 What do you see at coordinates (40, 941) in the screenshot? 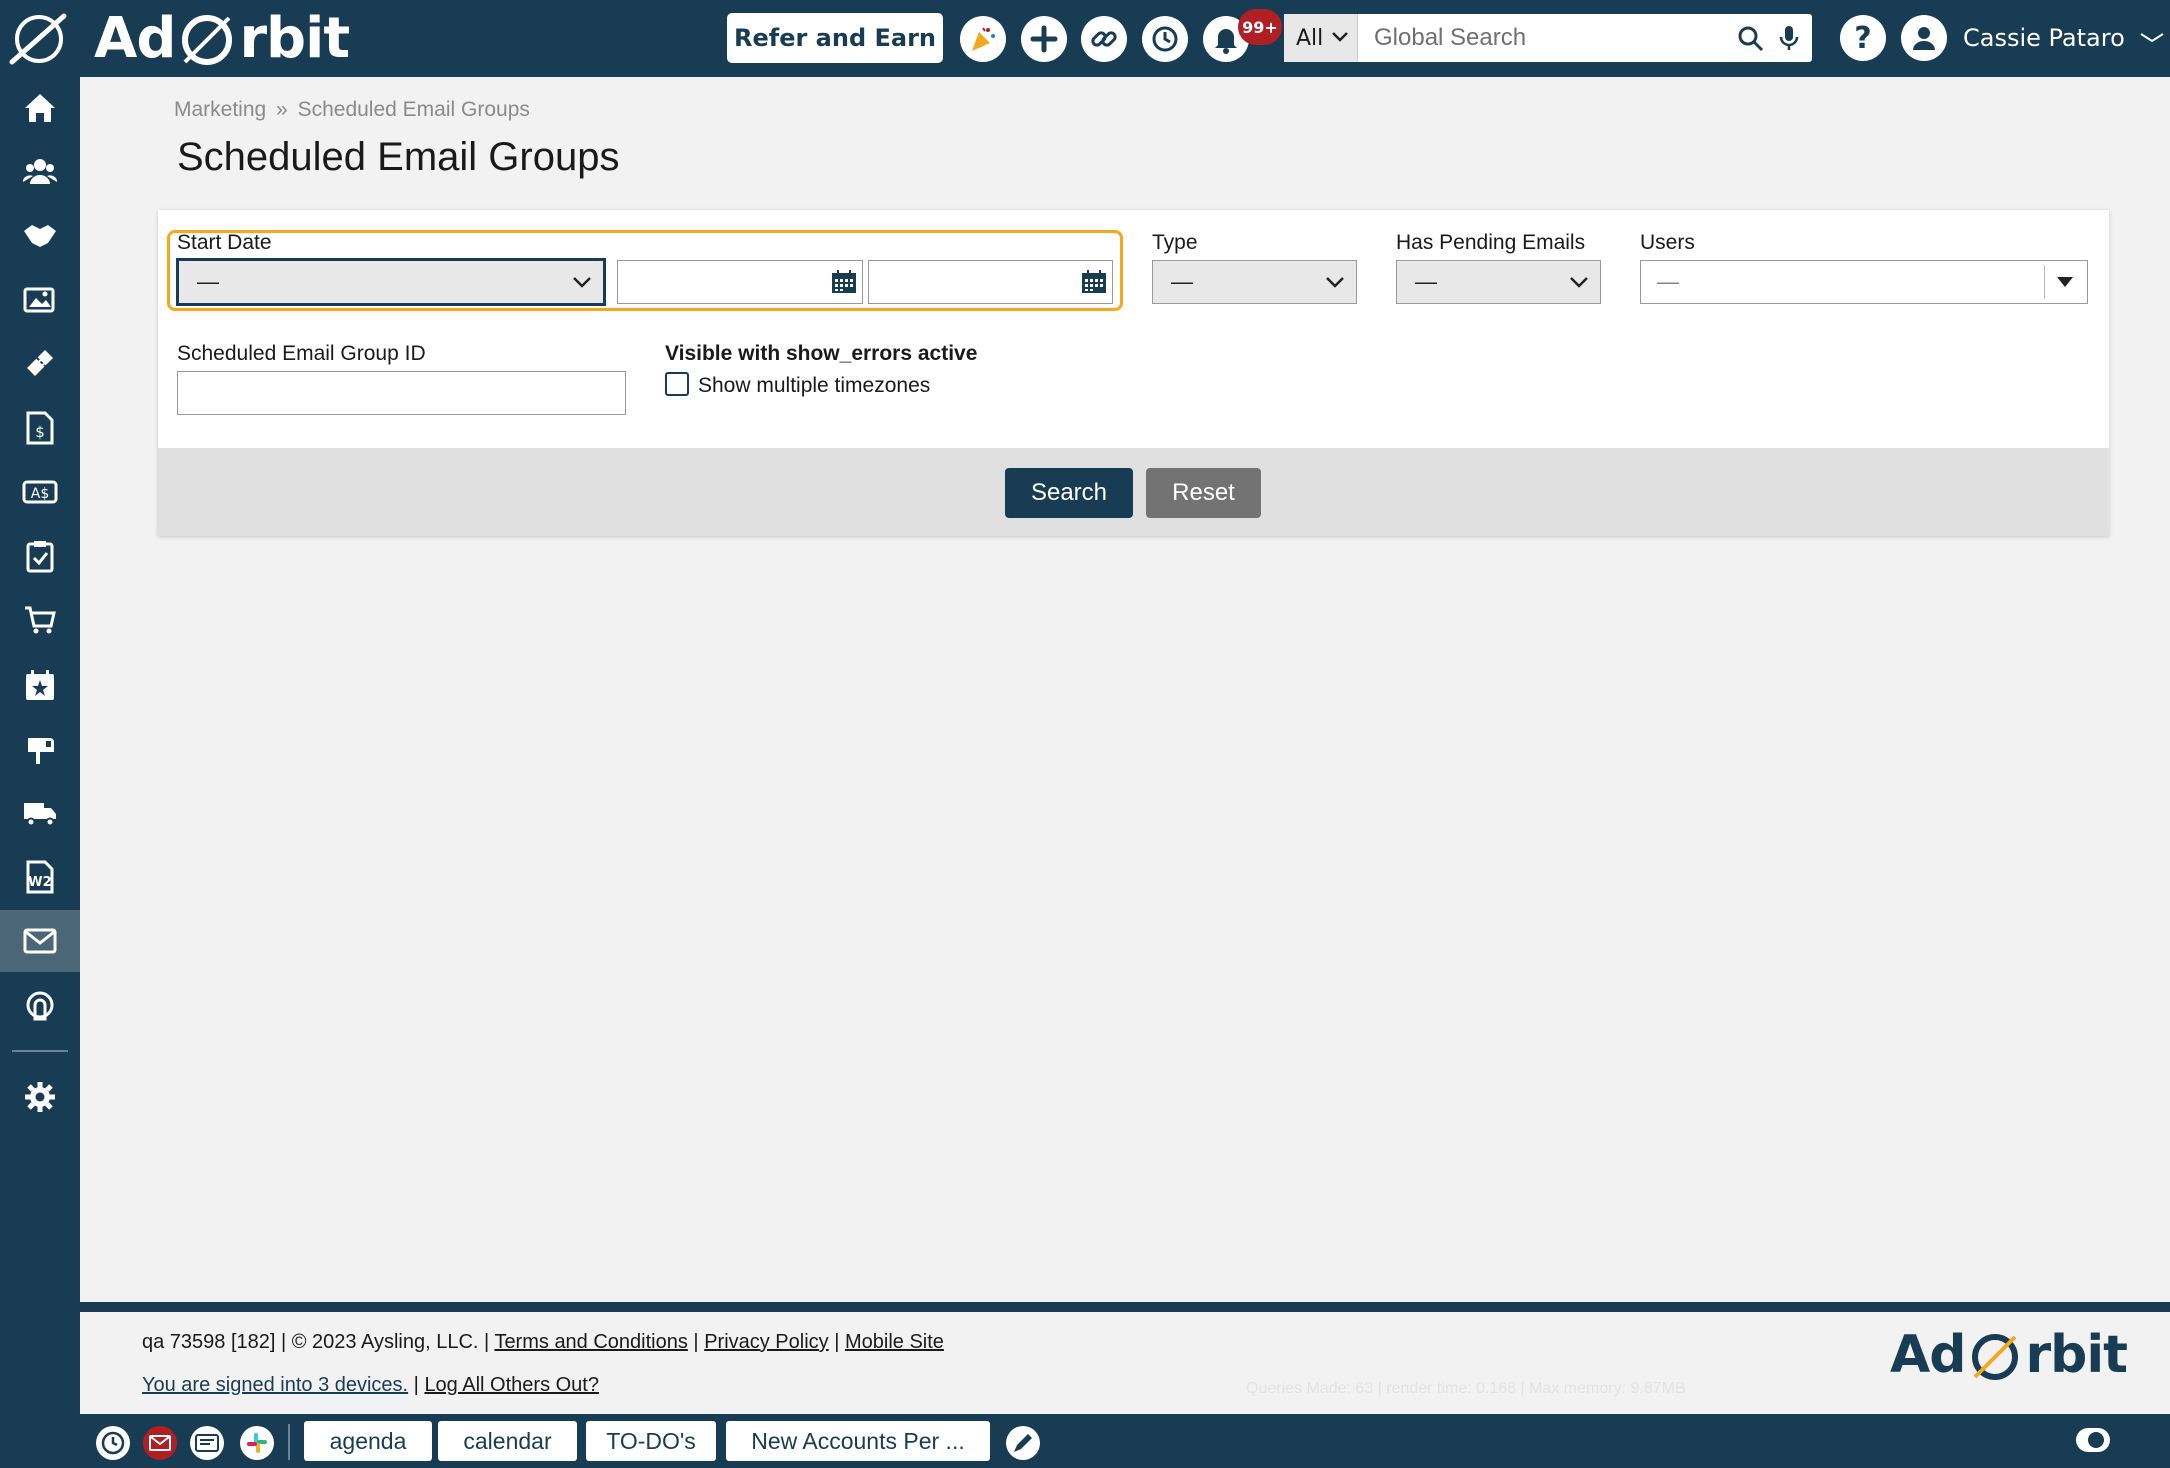
I see `email-icon` at bounding box center [40, 941].